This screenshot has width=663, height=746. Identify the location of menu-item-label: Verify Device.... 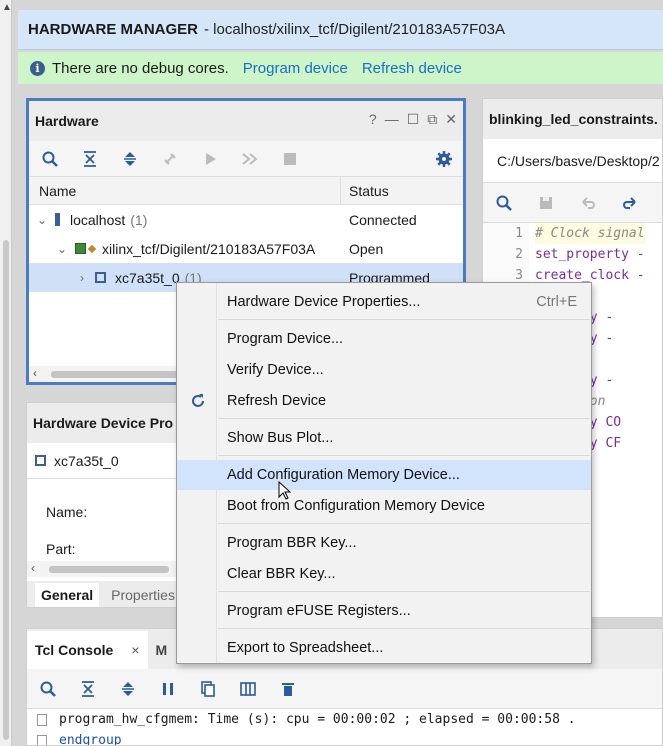
(275, 370).